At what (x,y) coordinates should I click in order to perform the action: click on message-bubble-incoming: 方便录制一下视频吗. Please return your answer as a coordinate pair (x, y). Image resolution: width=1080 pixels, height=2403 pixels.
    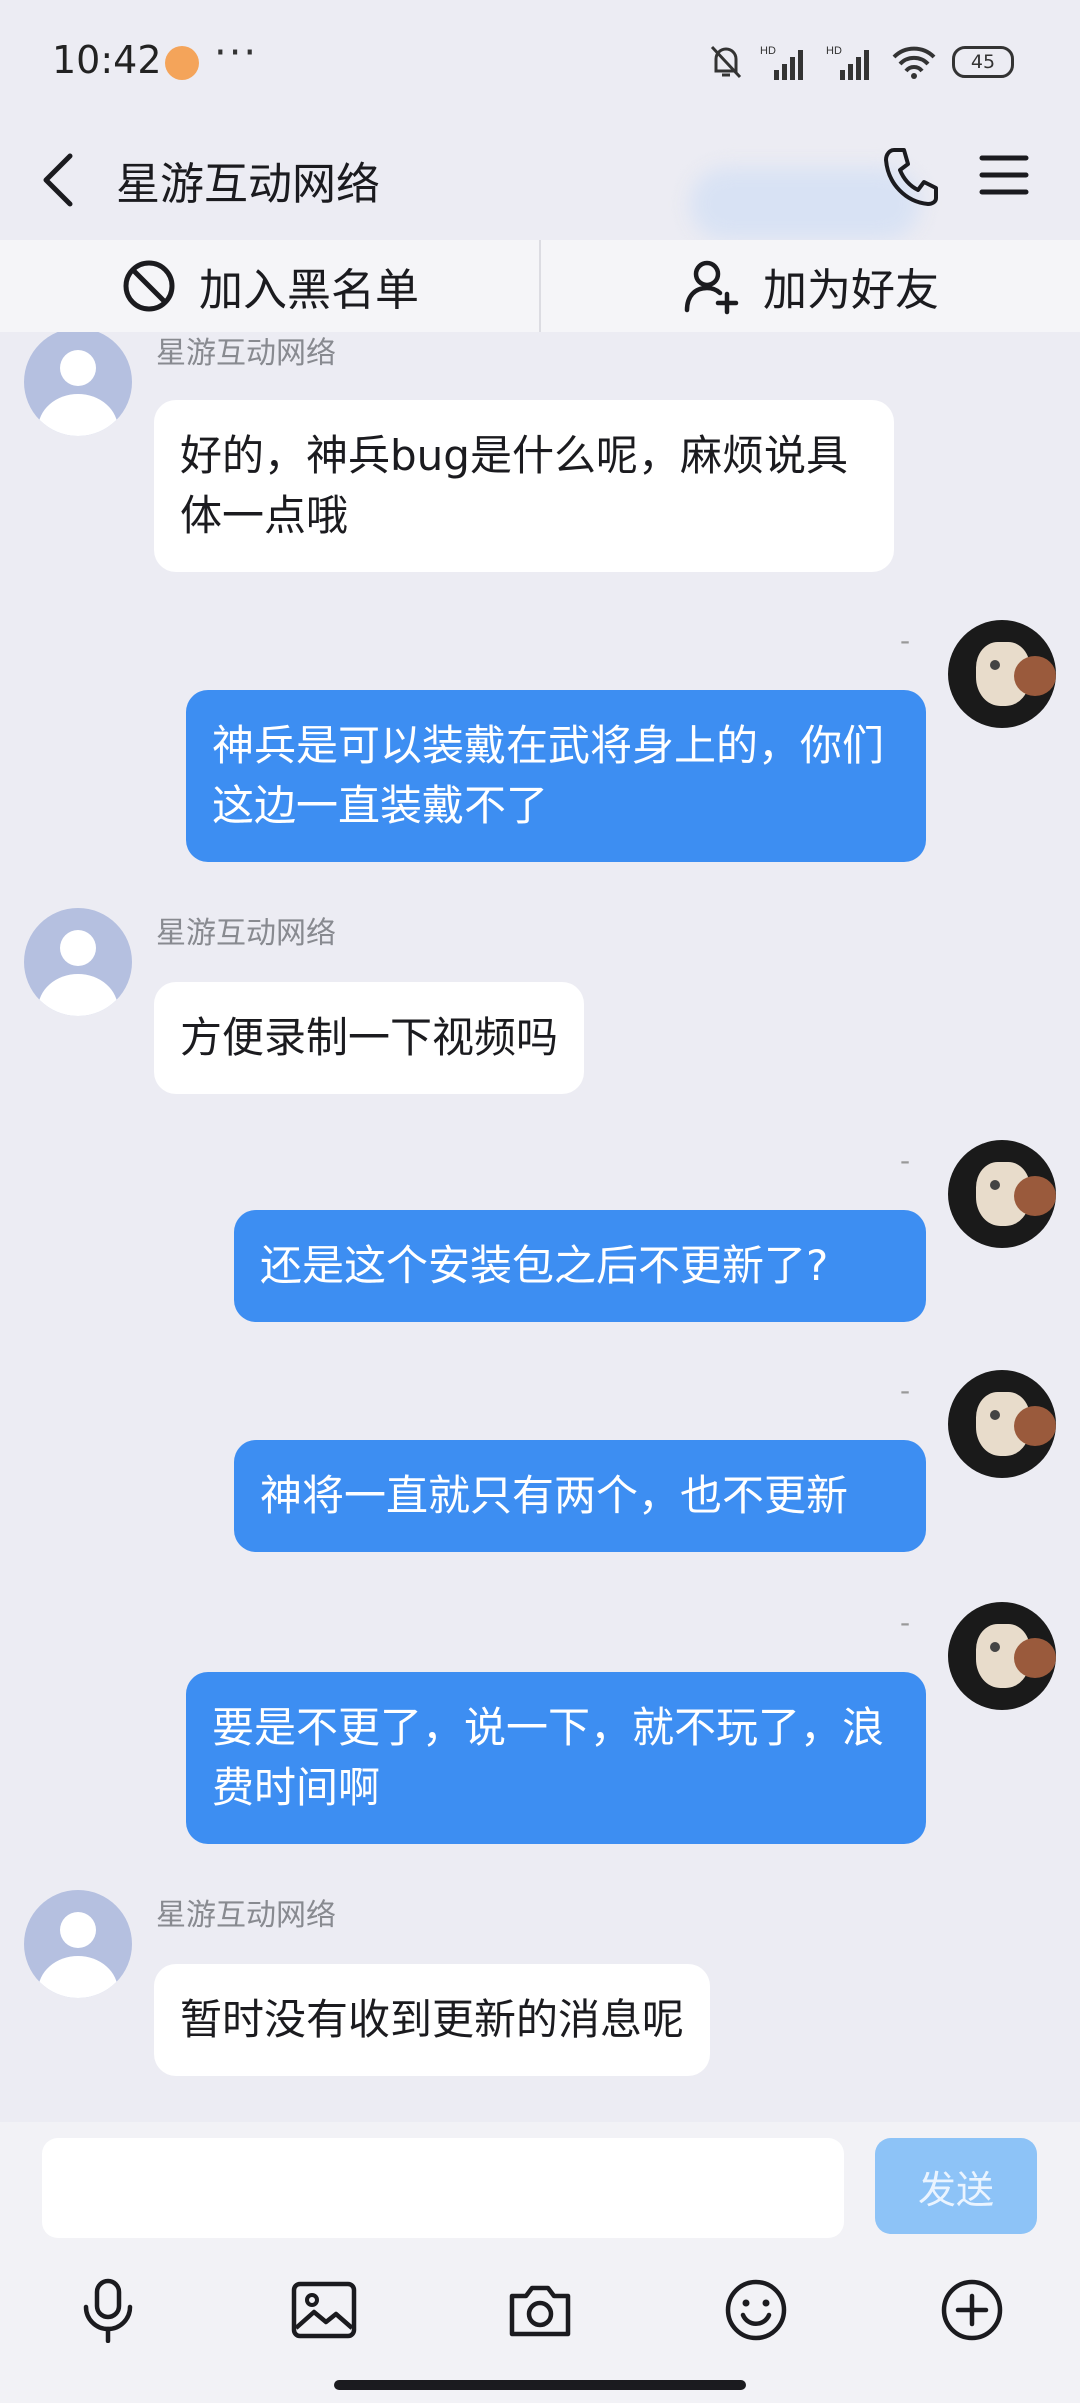
    Looking at the image, I should click on (369, 1038).